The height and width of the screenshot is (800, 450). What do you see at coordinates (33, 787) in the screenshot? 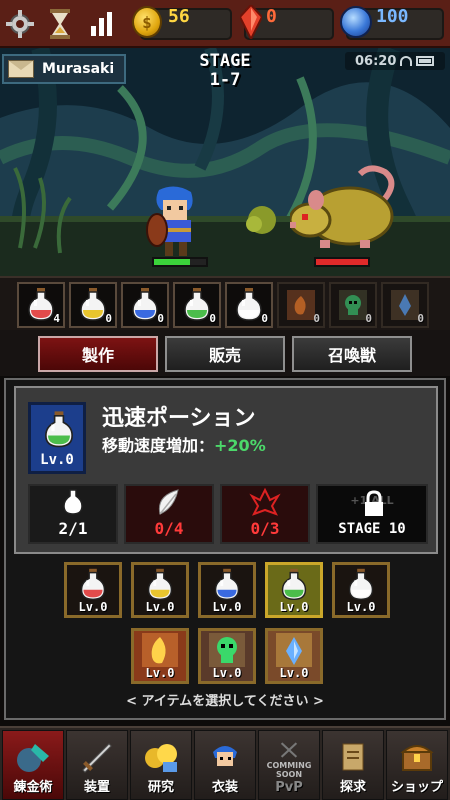
I see `nav-label: 錬金術` at bounding box center [33, 787].